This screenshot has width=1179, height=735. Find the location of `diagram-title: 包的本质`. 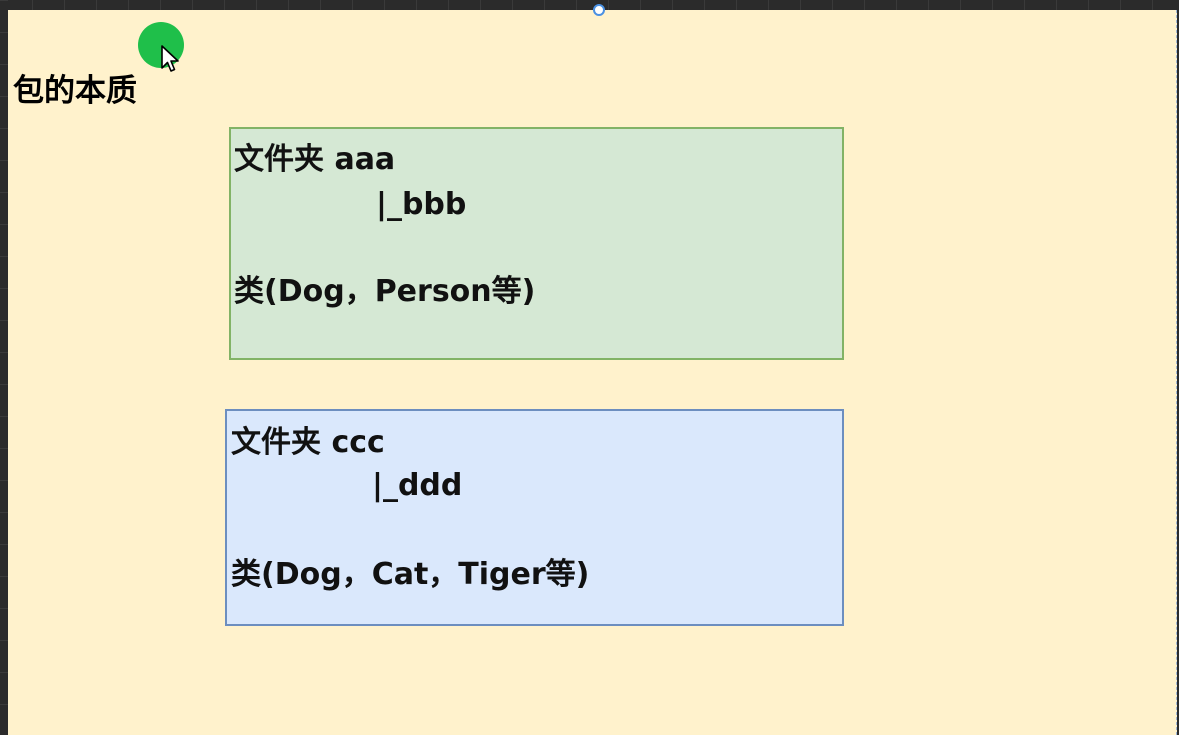

diagram-title: 包的本质 is located at coordinates (75, 91).